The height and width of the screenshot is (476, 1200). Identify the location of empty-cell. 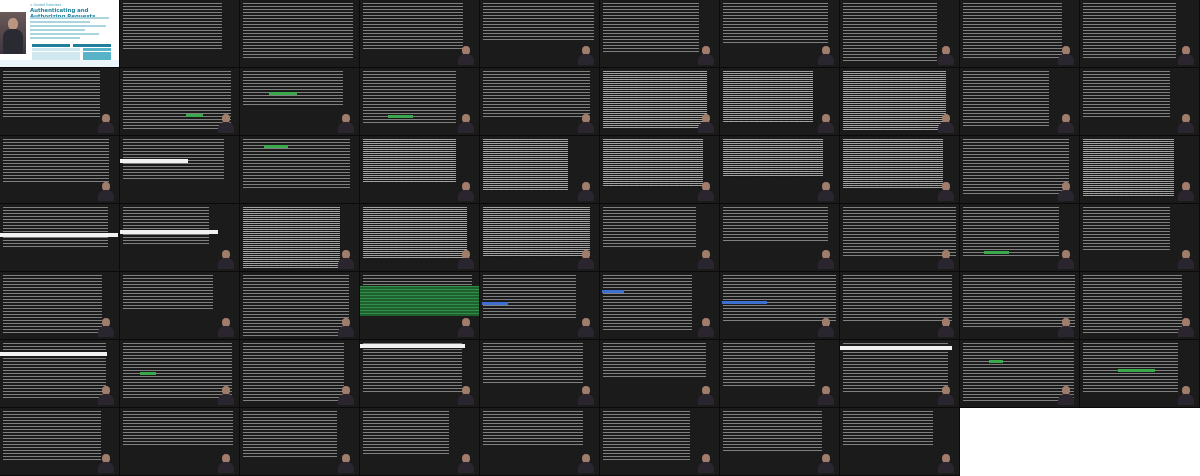
(1140, 442).